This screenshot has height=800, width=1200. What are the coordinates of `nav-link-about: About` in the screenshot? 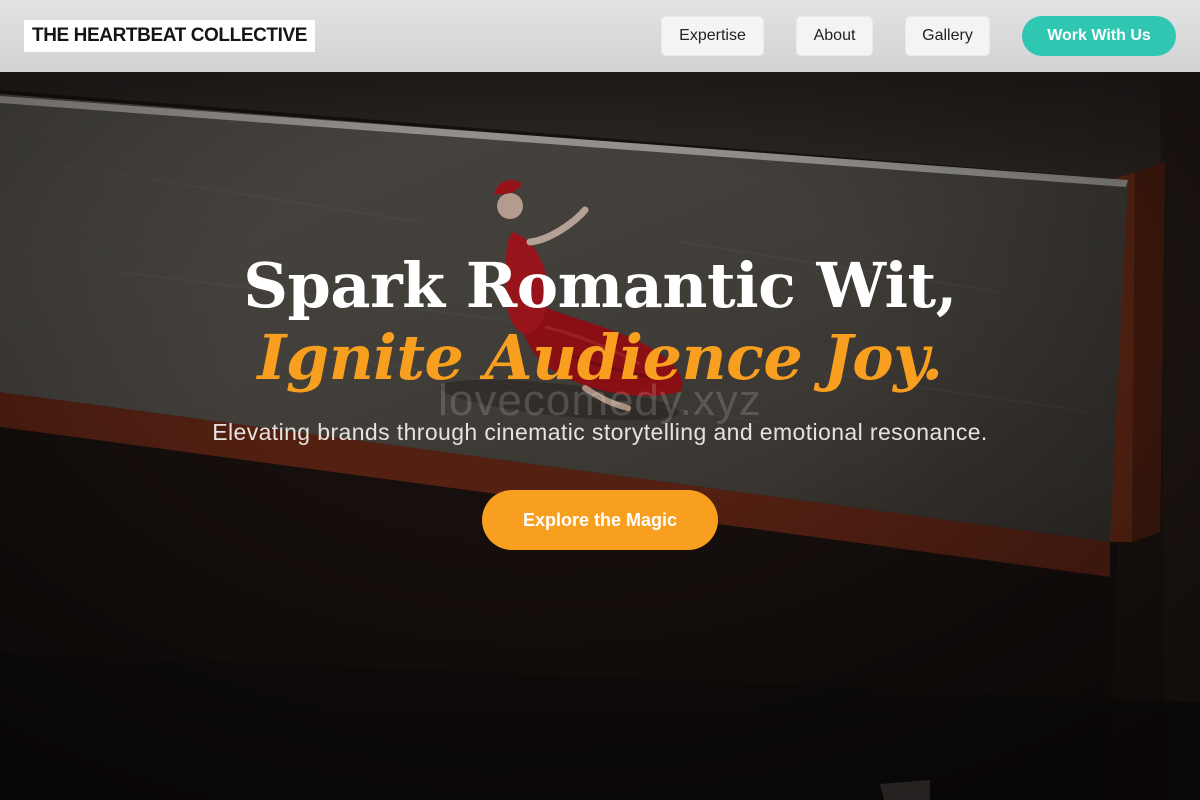 It's located at (834, 36).